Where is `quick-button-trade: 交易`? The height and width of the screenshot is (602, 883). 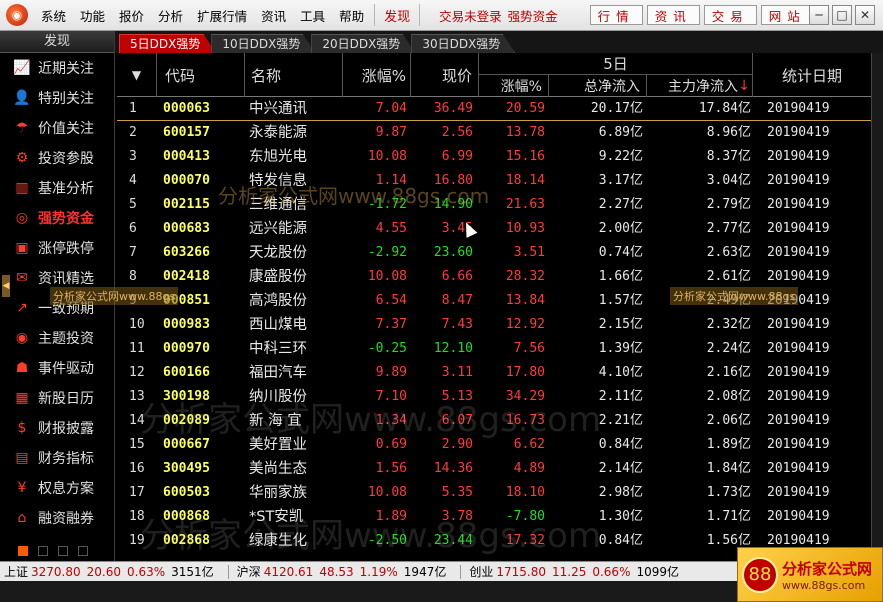
quick-button-trade: 交易 is located at coordinates (730, 15).